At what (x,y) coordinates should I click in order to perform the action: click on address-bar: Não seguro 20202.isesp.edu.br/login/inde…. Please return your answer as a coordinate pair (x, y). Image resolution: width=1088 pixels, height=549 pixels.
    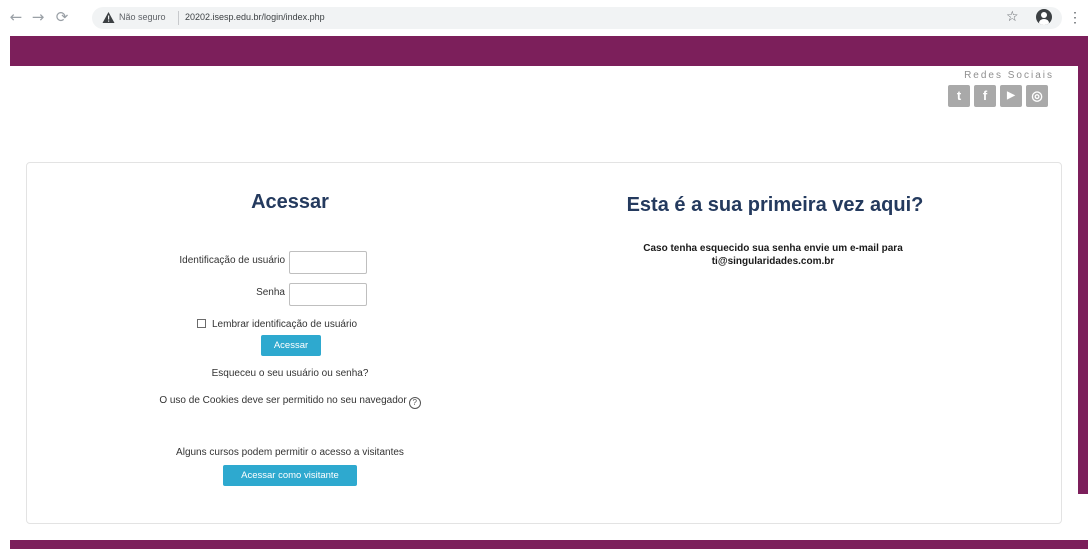
    Looking at the image, I should click on (577, 18).